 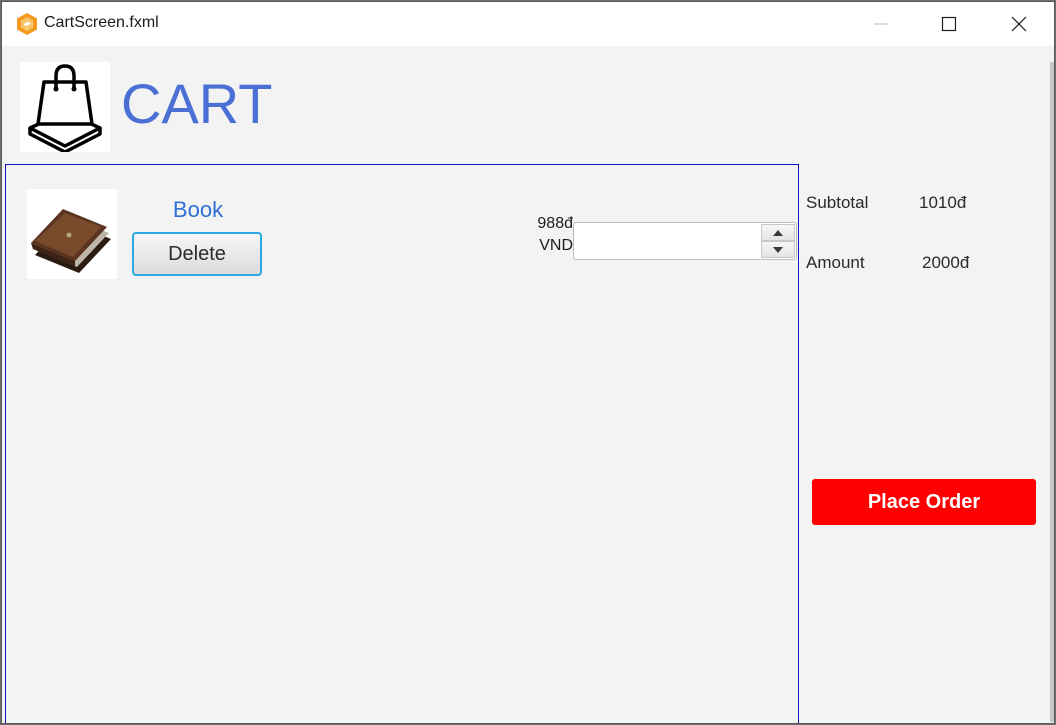 I want to click on minimize-button, so click(x=881, y=24).